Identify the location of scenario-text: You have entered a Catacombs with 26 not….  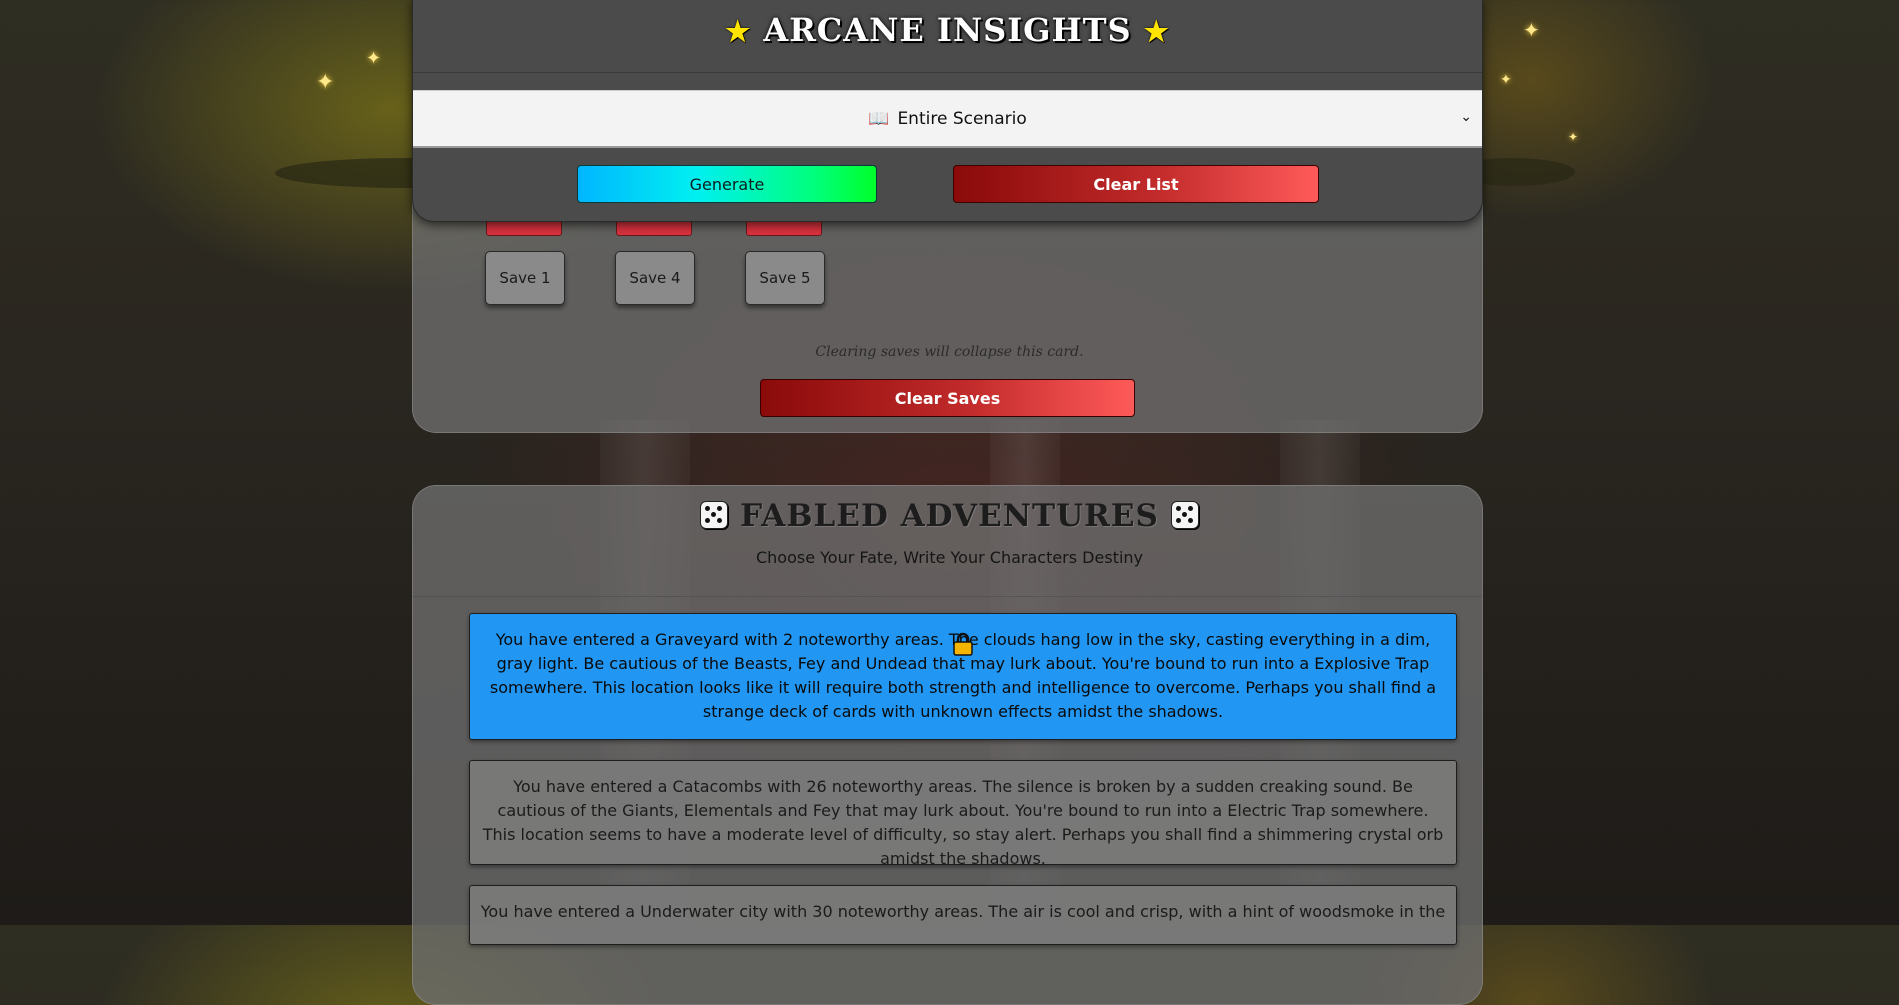
(963, 822).